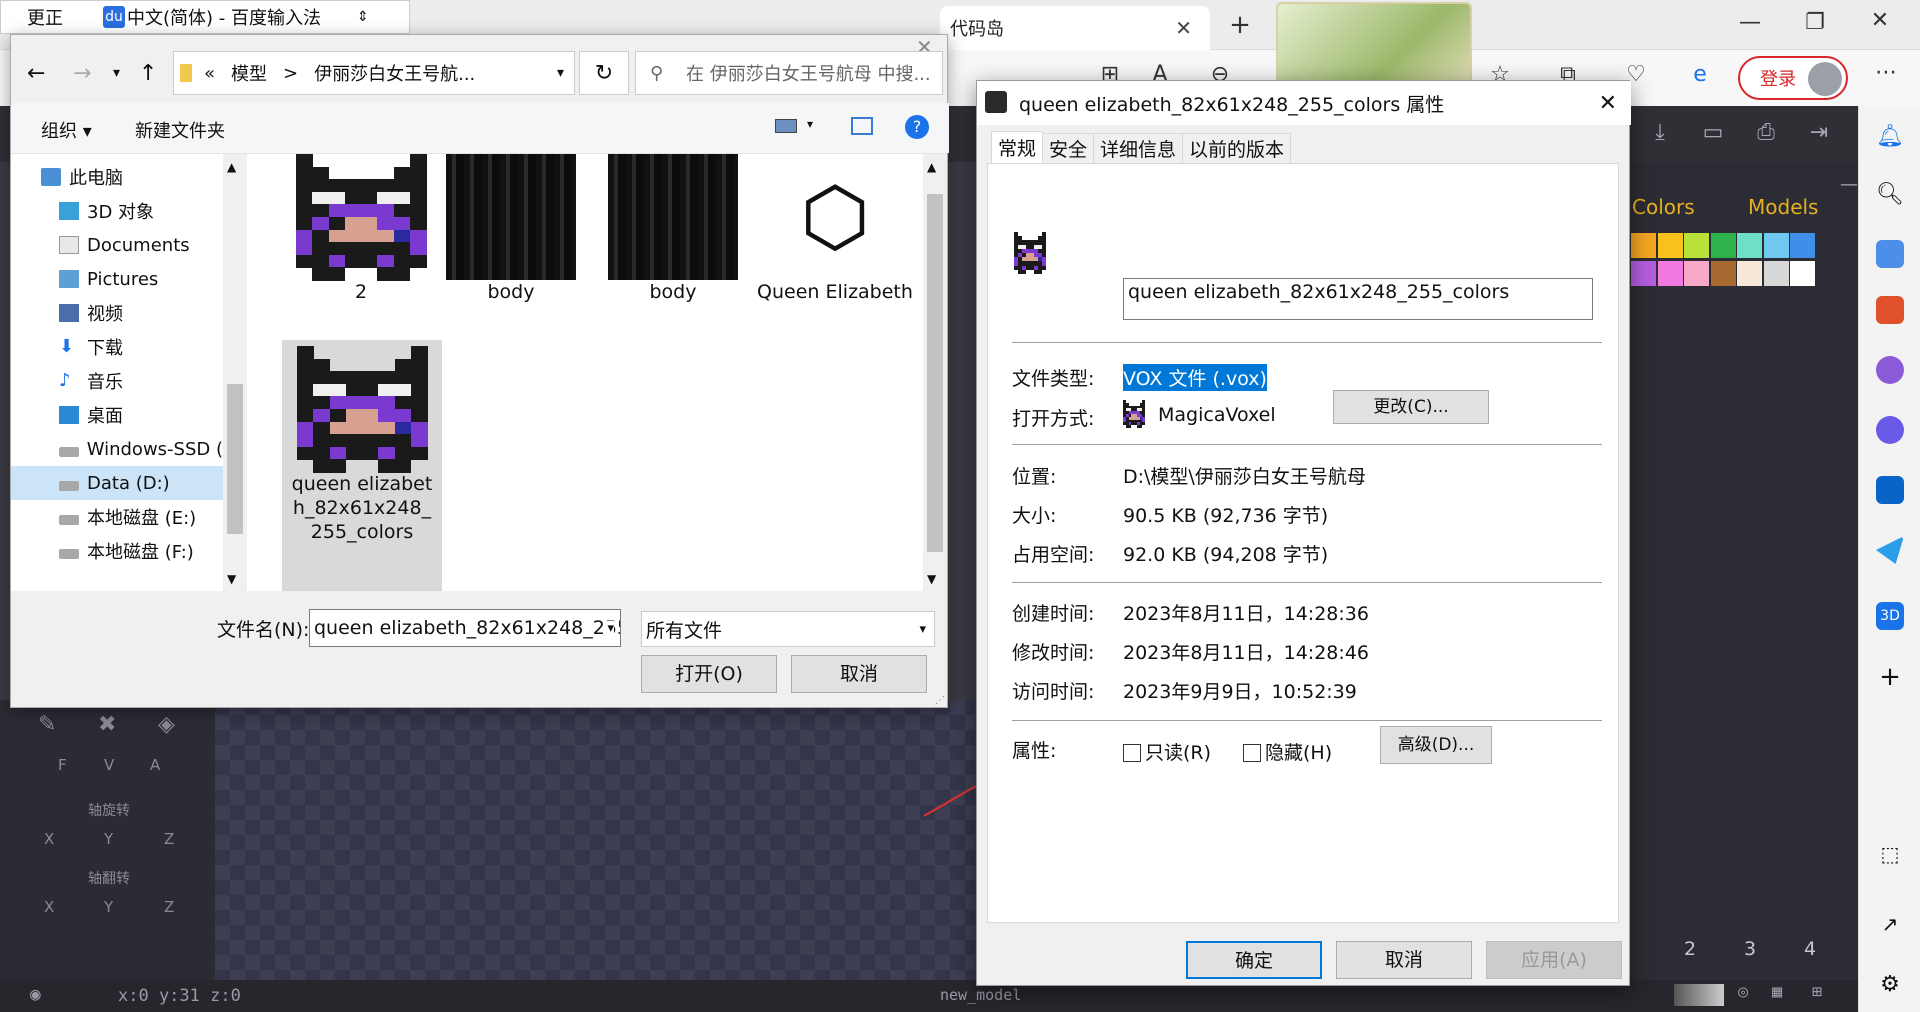 The height and width of the screenshot is (1012, 1920). What do you see at coordinates (1890, 677) in the screenshot?
I see `add-icon: +` at bounding box center [1890, 677].